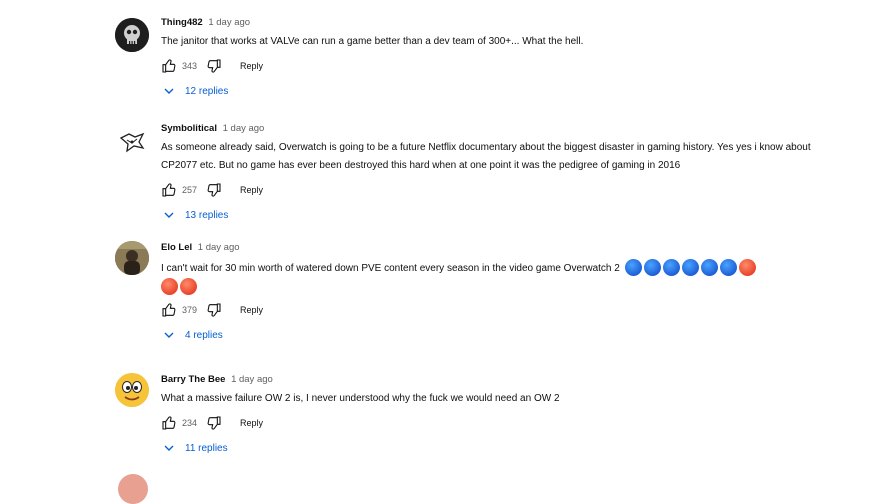 The width and height of the screenshot is (872, 504). I want to click on replies-label: 4 replies, so click(204, 335).